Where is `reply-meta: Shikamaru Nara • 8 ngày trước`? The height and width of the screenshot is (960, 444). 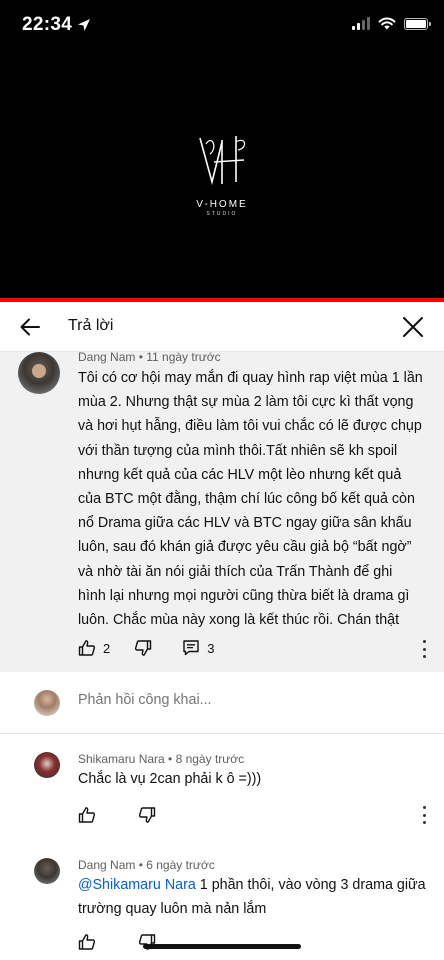 reply-meta: Shikamaru Nara • 8 ngày trước is located at coordinates (161, 759).